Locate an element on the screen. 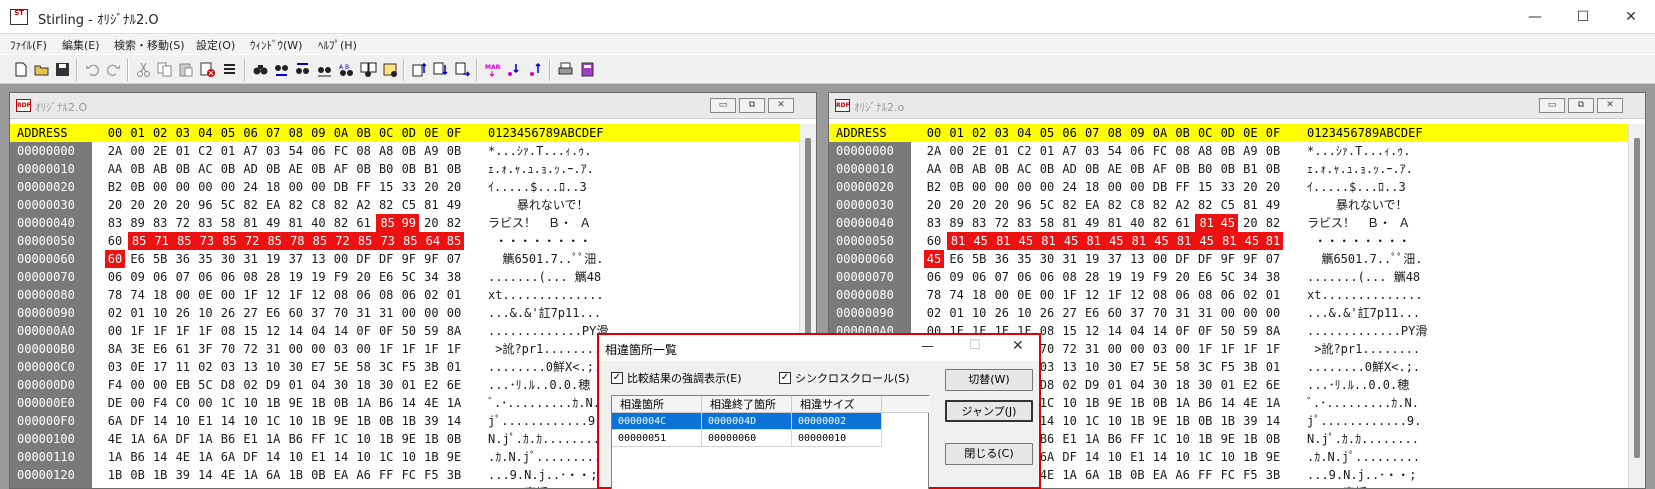  undo-icon is located at coordinates (92, 69).